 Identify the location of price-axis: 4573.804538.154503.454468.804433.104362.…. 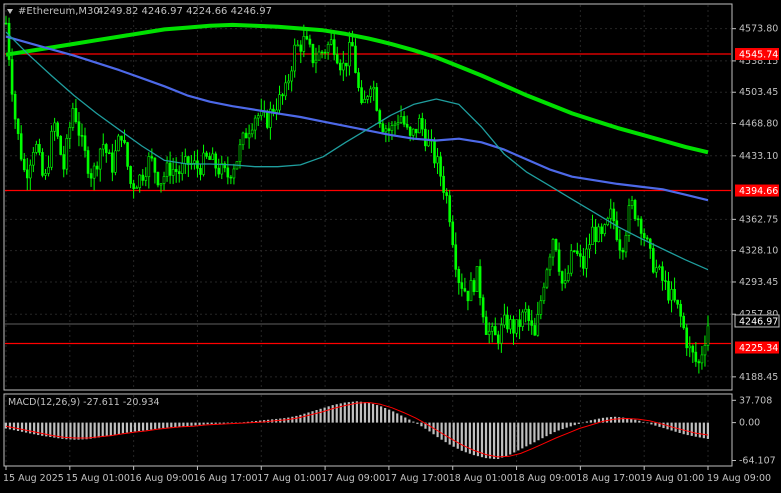
(755, 203).